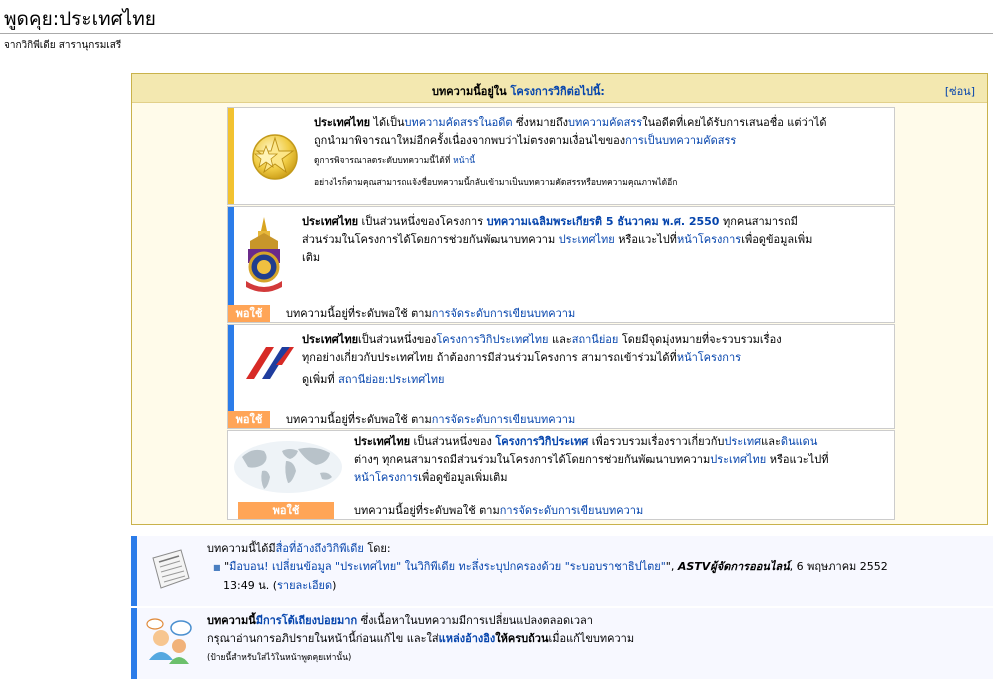  Describe the element at coordinates (134, 571) in the screenshot. I see `media-notice-bar` at that location.